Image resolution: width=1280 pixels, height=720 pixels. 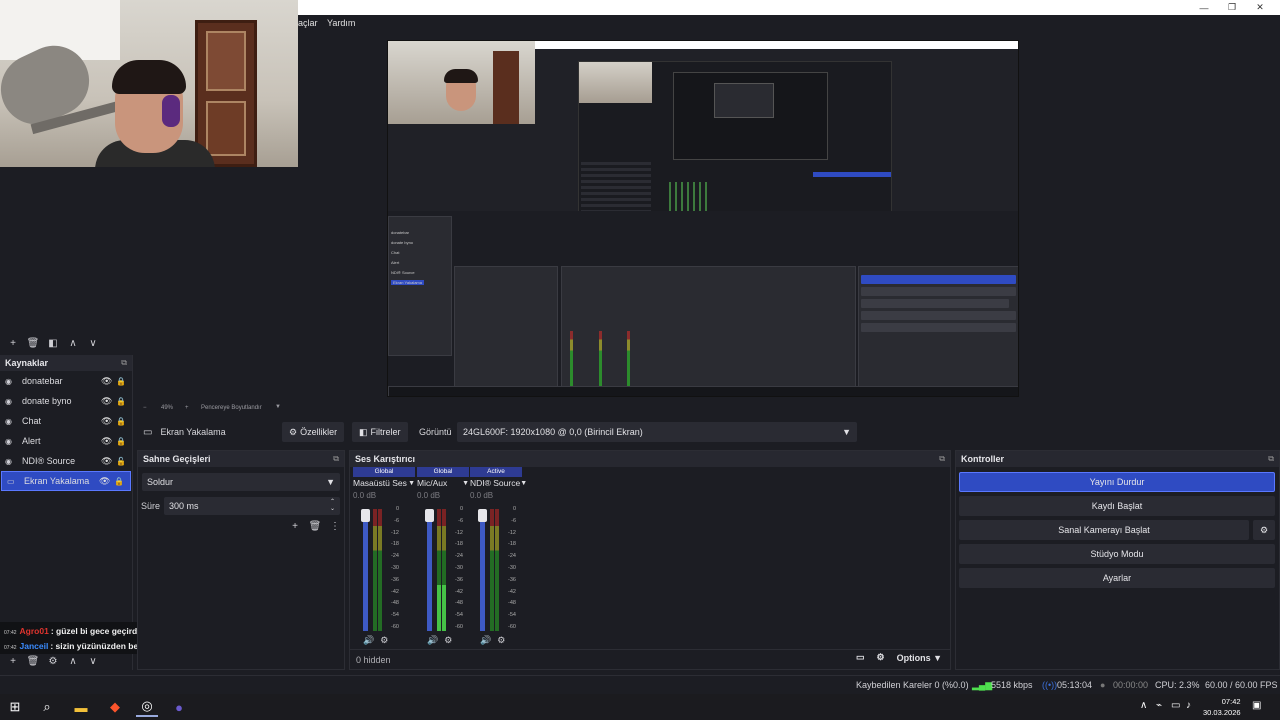 I want to click on add-icon: +, so click(x=13, y=343).